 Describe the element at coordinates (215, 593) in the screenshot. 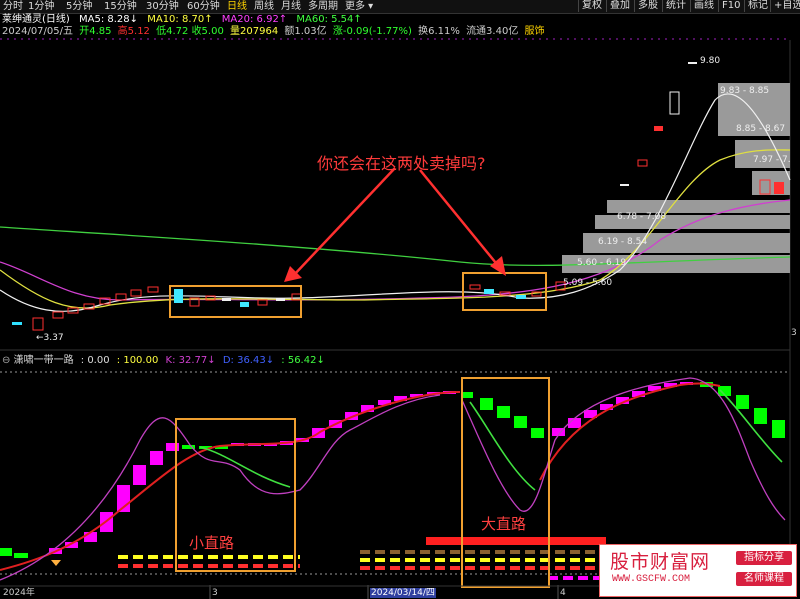

I see `date-label: 3` at that location.